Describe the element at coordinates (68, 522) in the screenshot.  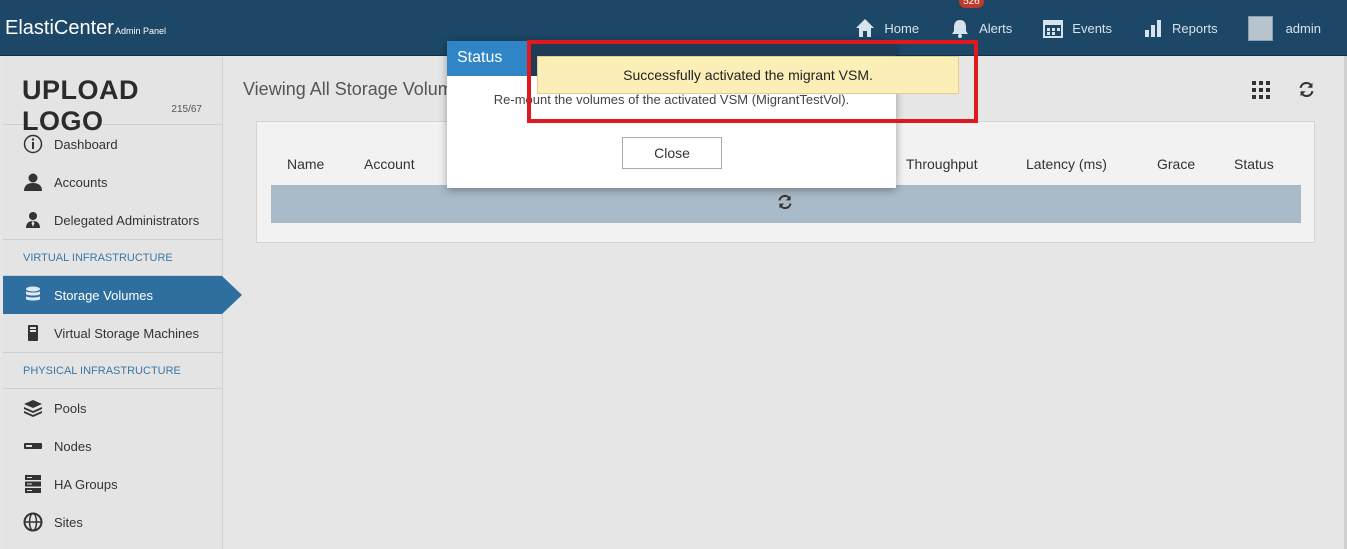
I see `sidebar-item-label: Sites` at that location.